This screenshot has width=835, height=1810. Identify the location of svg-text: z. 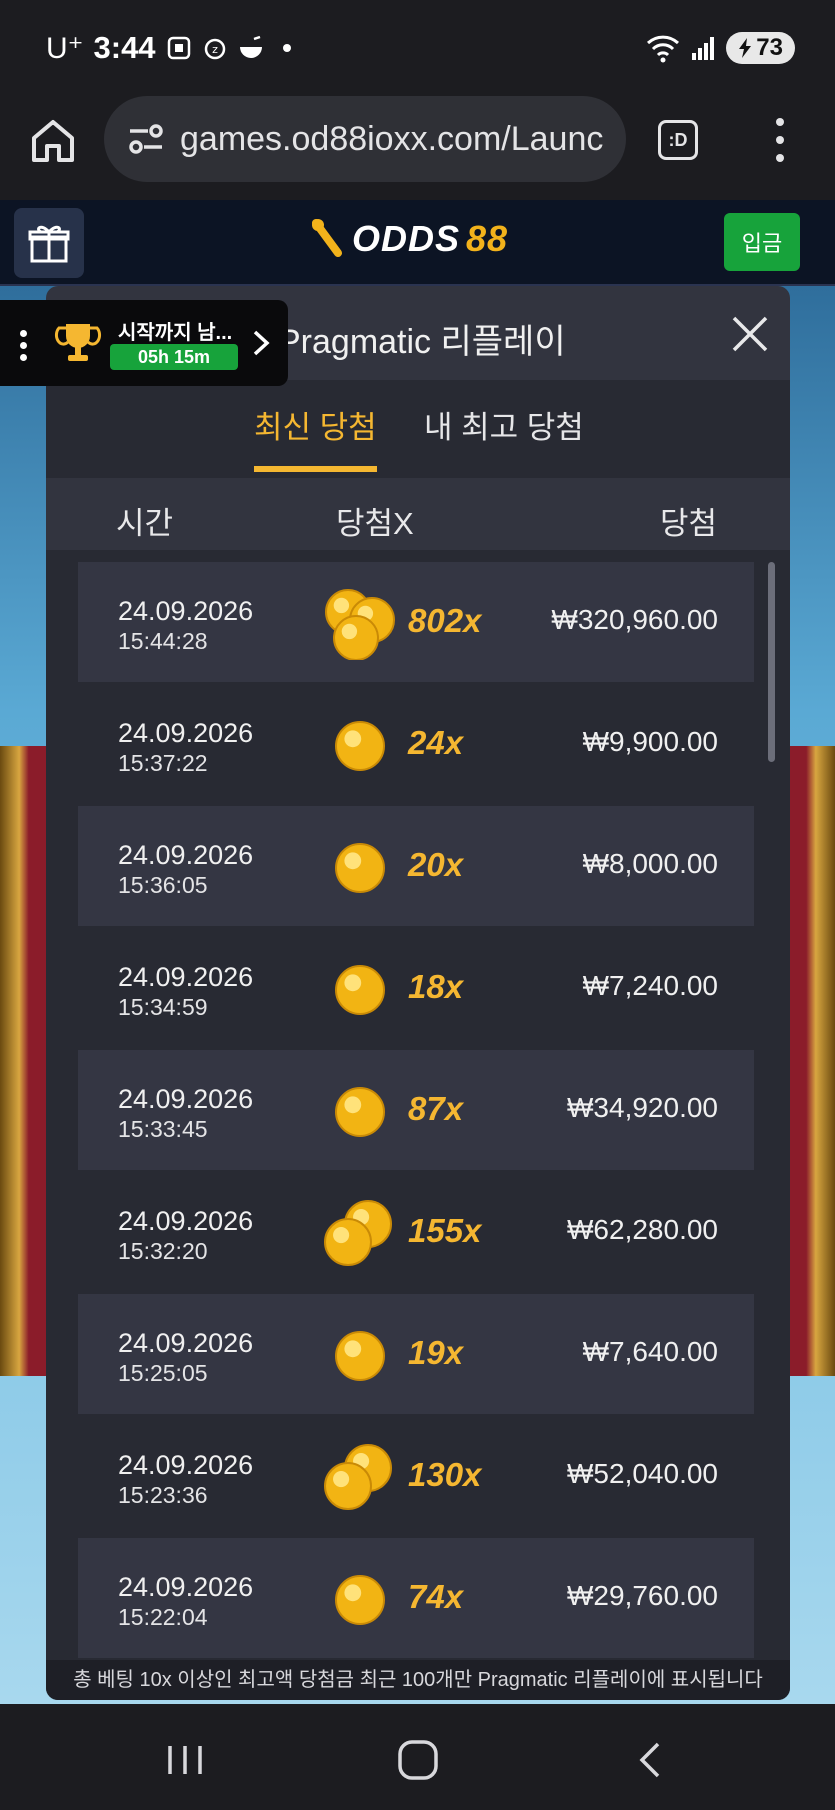
(215, 49).